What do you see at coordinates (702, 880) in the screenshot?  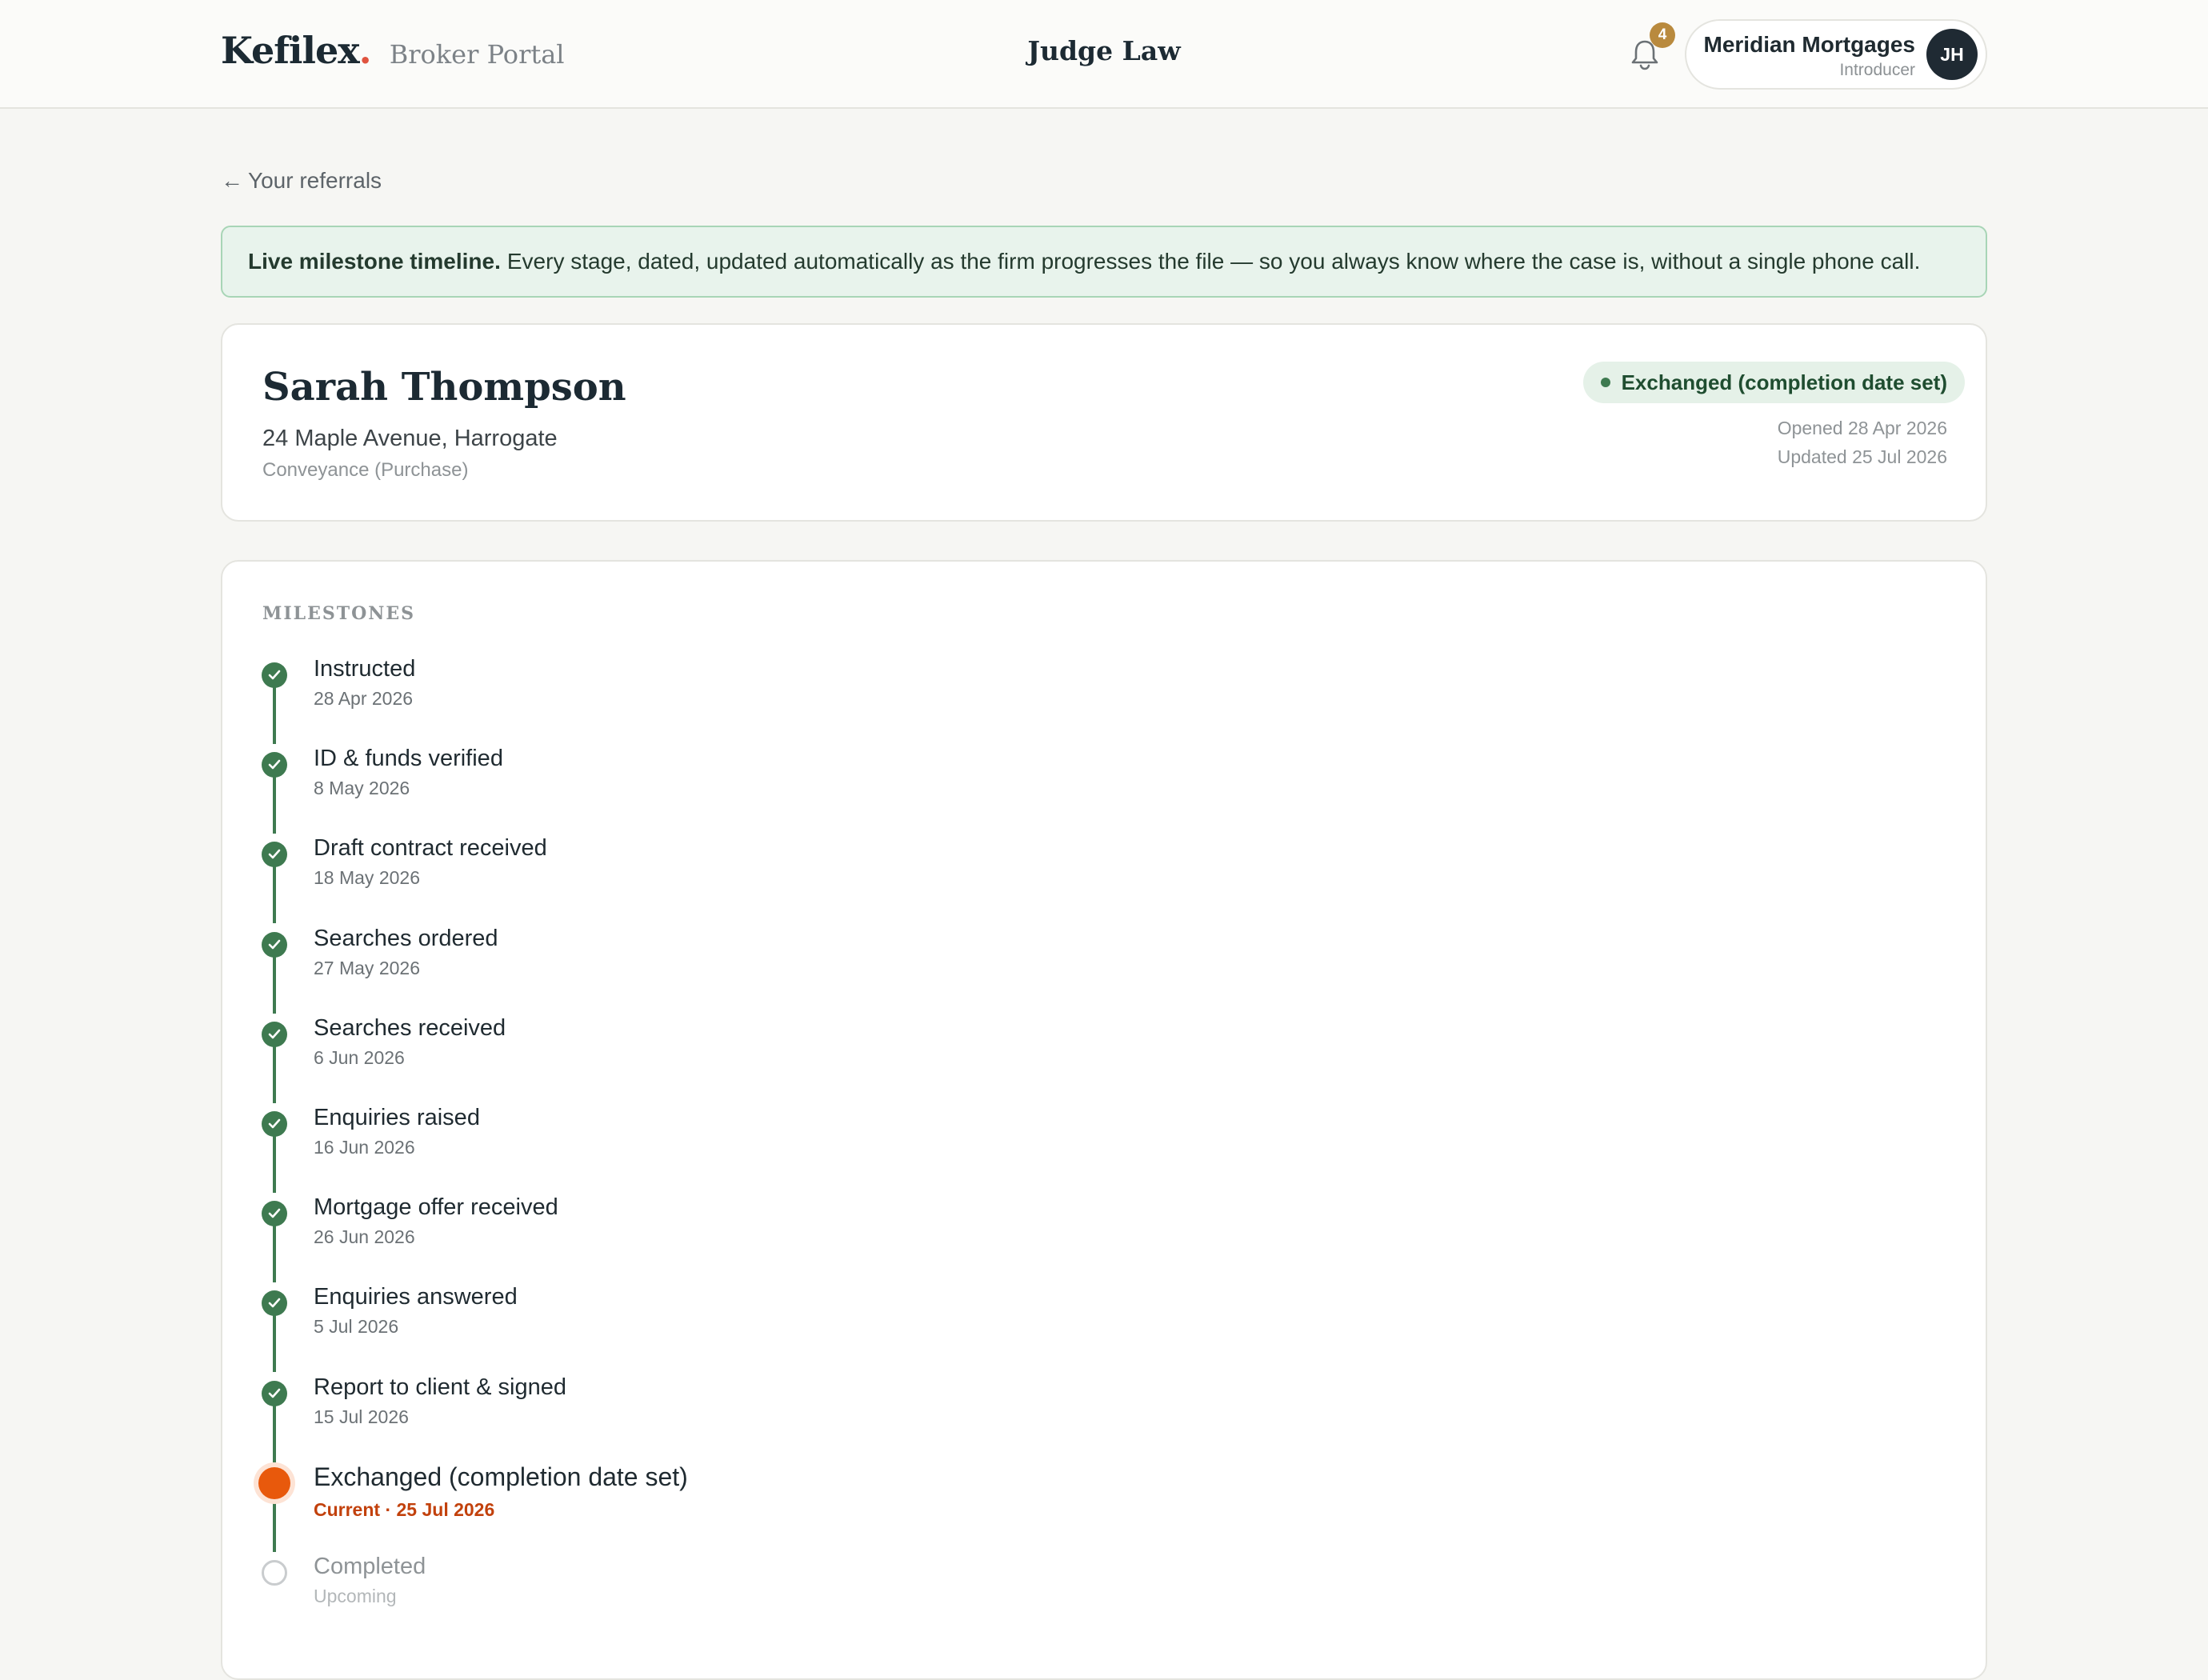 I see `milestone-item: Draft contract received 18 May 2026` at bounding box center [702, 880].